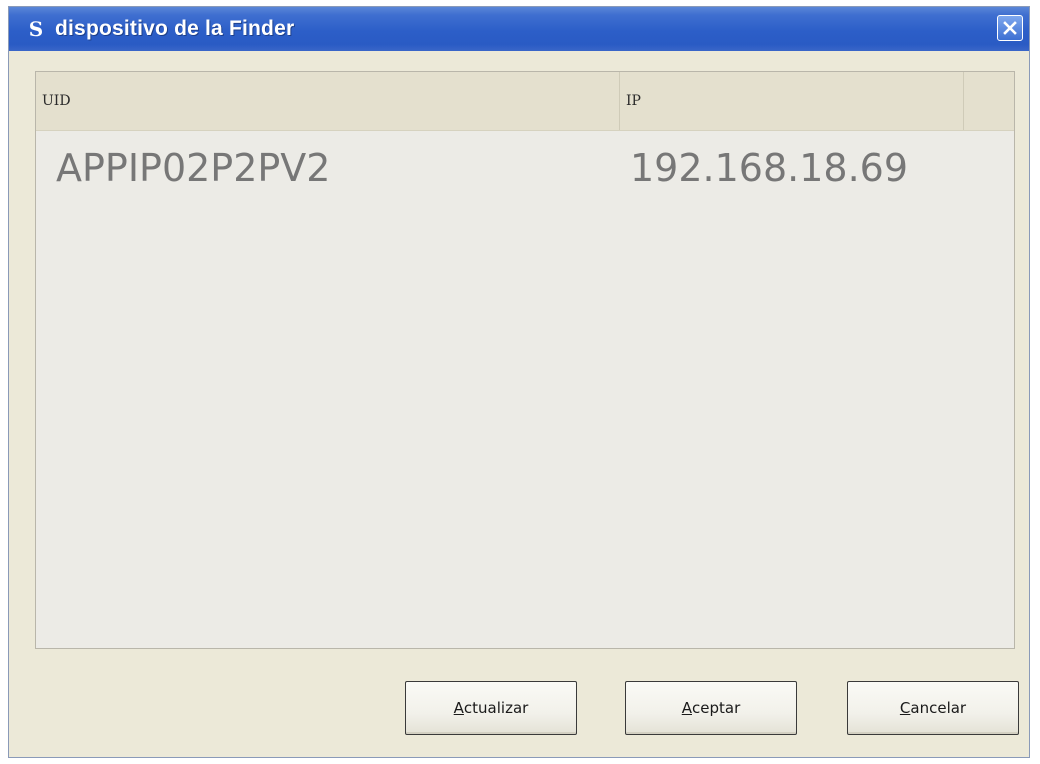 The image size is (1040, 764). Describe the element at coordinates (458, 708) in the screenshot. I see `refresh-mnemonic: A` at that location.